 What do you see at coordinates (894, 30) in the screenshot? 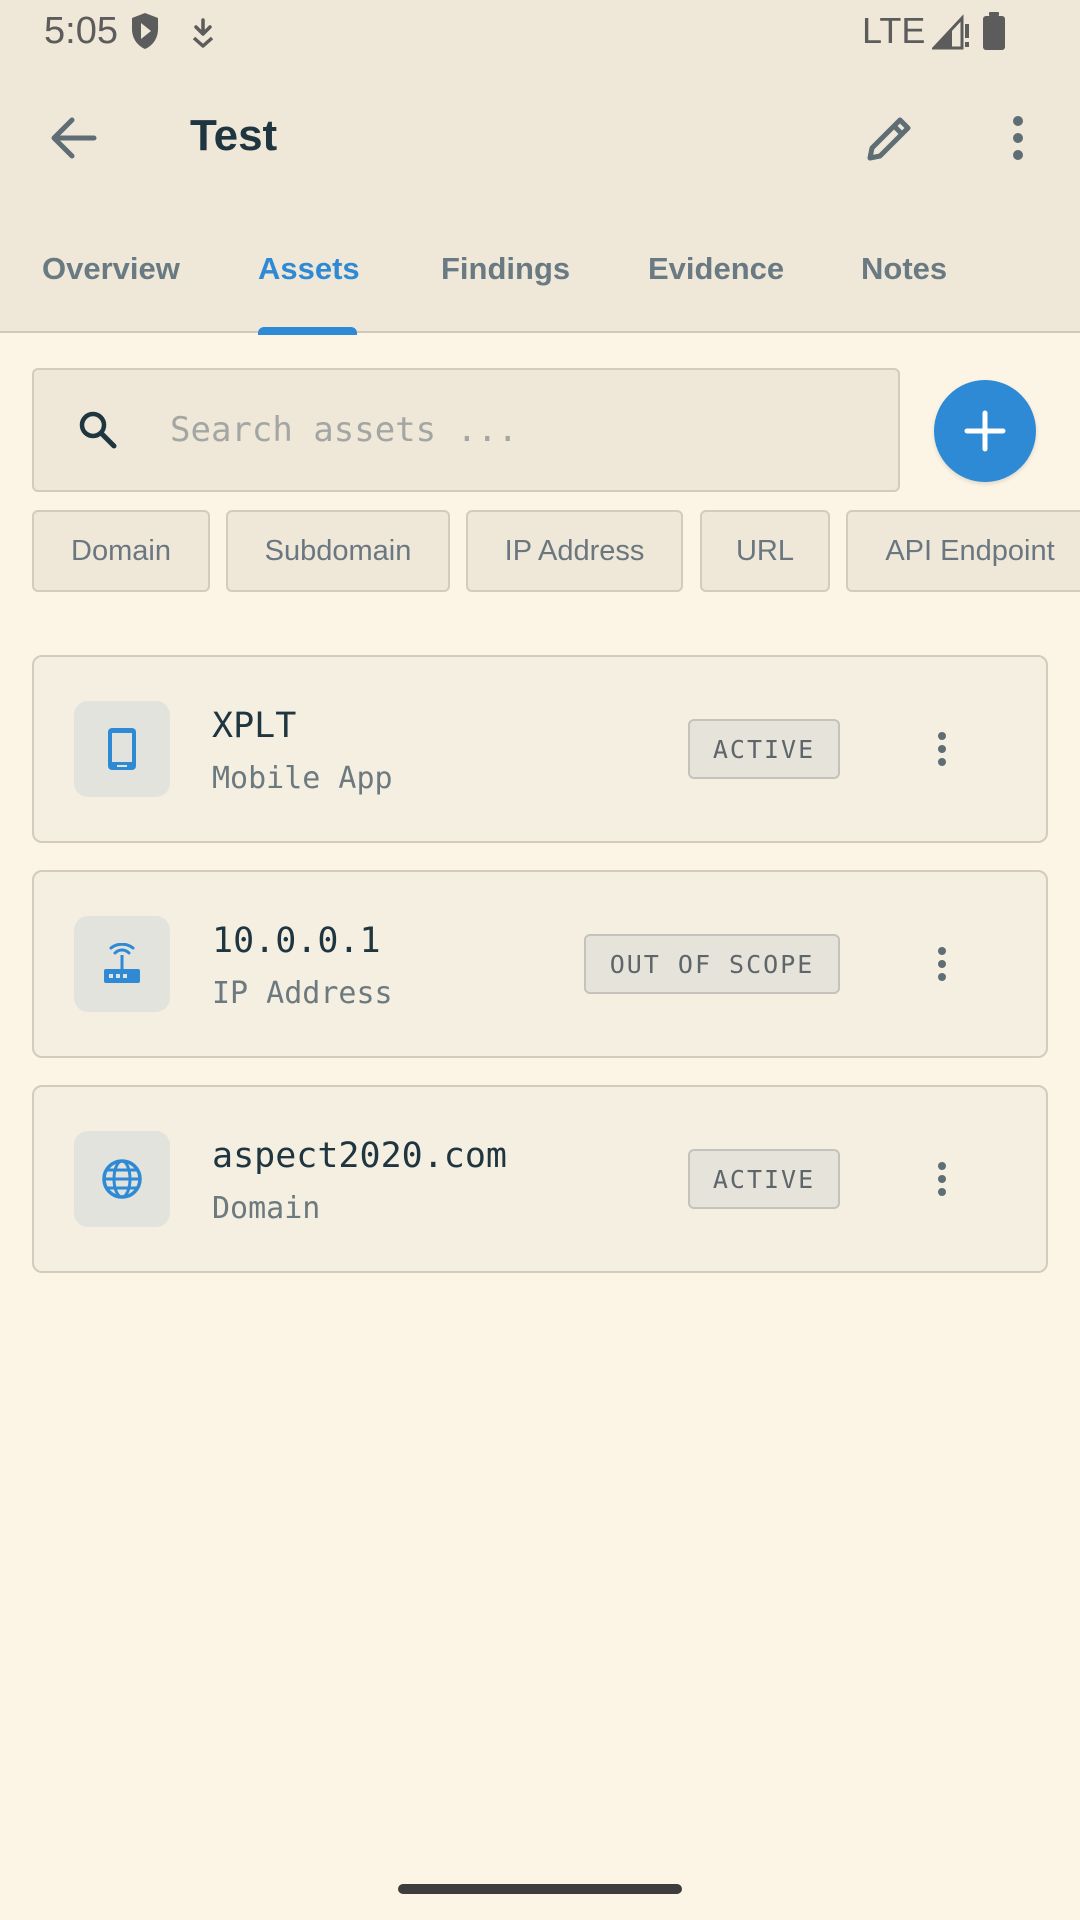
I see `network-type: LTE` at bounding box center [894, 30].